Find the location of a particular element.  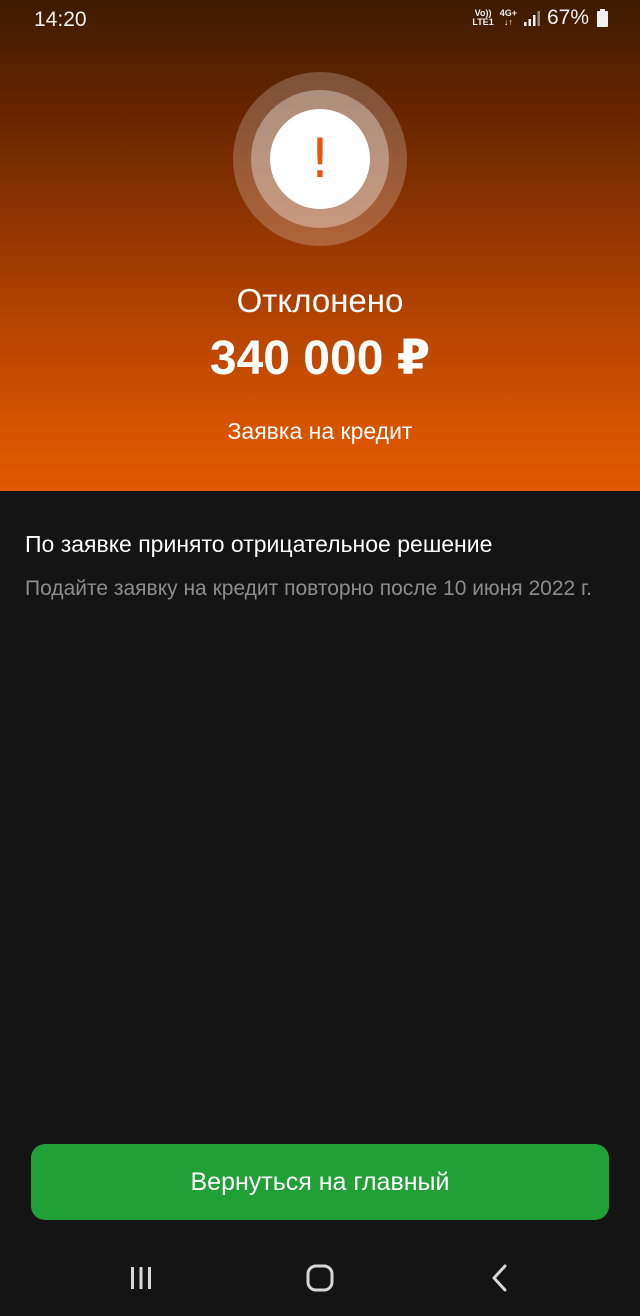

back-icon is located at coordinates (500, 1278).